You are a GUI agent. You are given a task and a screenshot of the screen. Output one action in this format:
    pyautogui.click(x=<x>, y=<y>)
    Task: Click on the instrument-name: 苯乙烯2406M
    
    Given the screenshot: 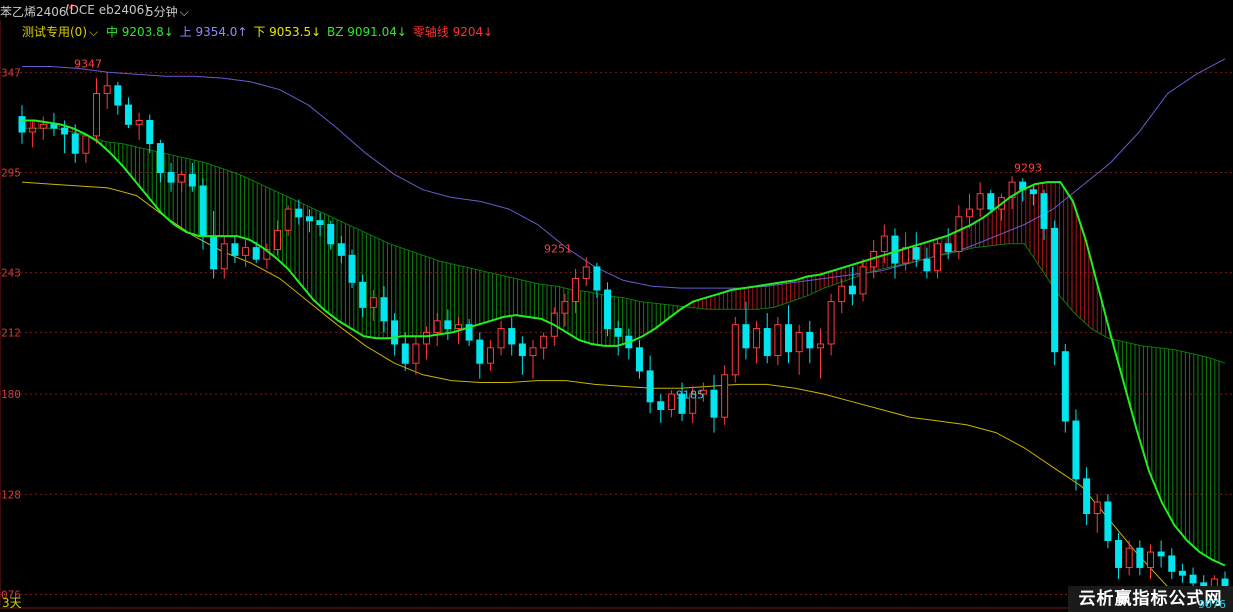 What is the action you would take?
    pyautogui.click(x=36, y=11)
    